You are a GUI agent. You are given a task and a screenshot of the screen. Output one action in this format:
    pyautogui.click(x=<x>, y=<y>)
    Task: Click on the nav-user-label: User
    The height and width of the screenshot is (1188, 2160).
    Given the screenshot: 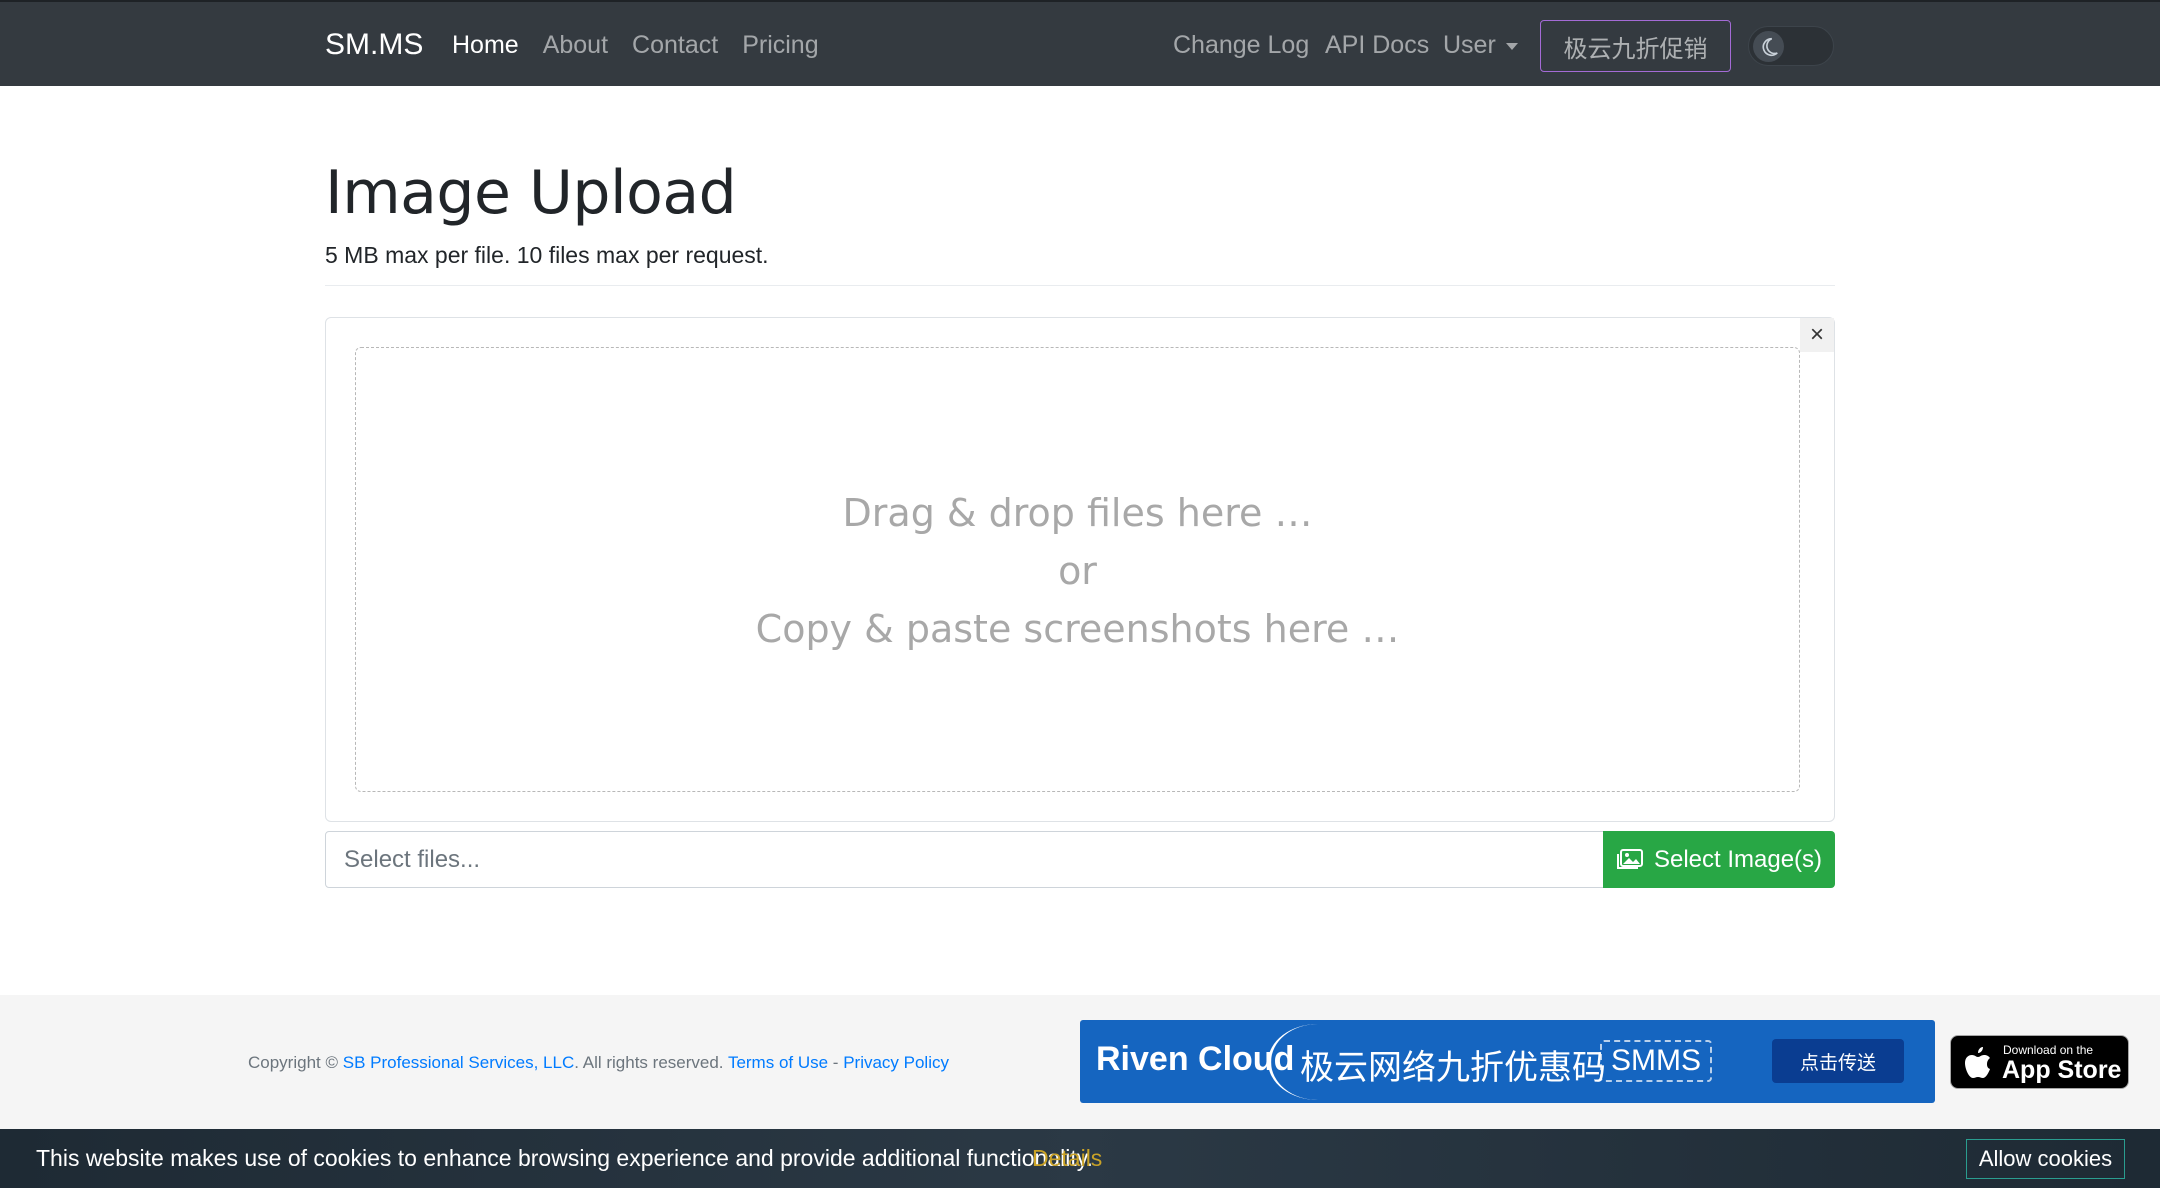 What is the action you would take?
    pyautogui.click(x=1469, y=45)
    